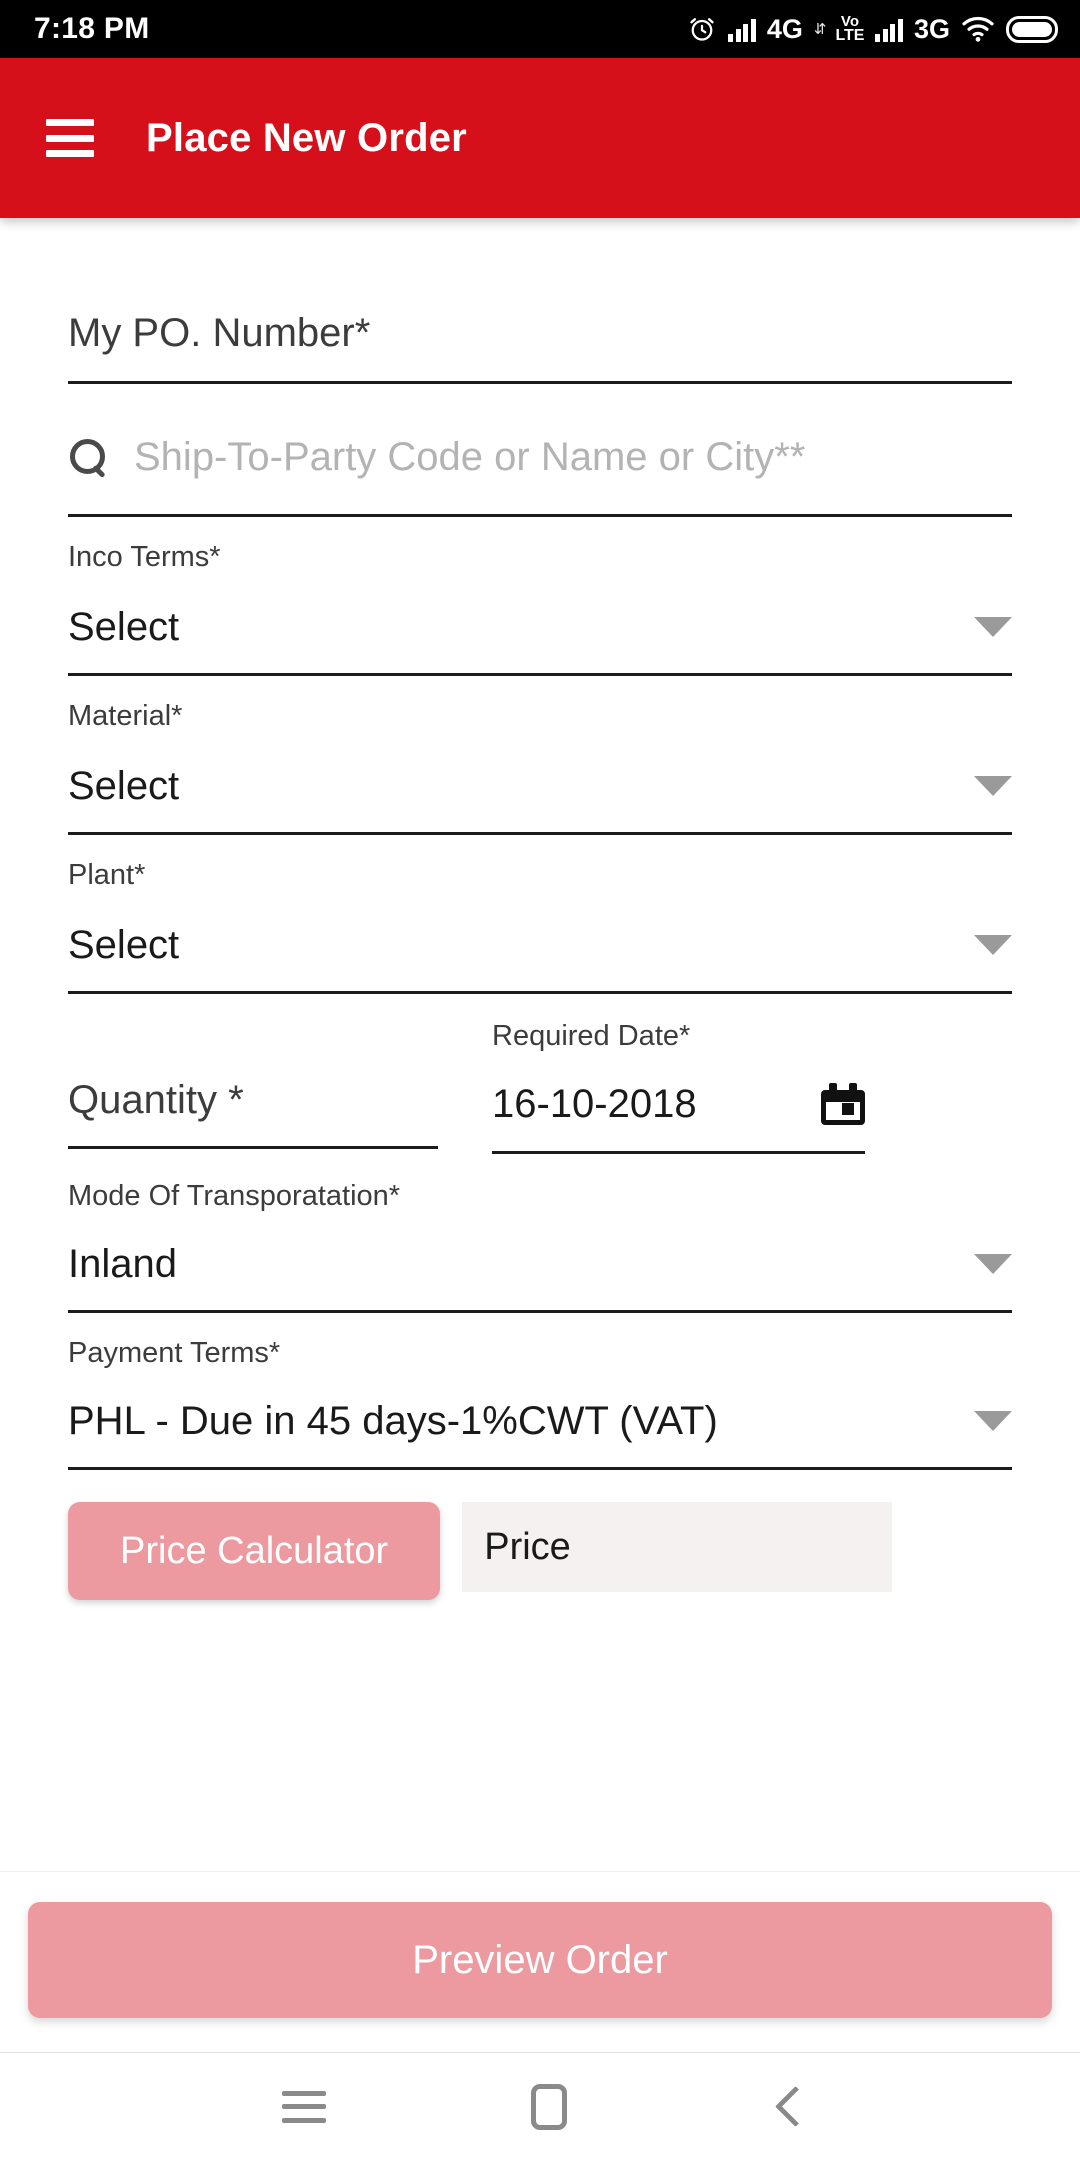 The height and width of the screenshot is (2160, 1080). I want to click on plant-field: Plant* Select, so click(540, 927).